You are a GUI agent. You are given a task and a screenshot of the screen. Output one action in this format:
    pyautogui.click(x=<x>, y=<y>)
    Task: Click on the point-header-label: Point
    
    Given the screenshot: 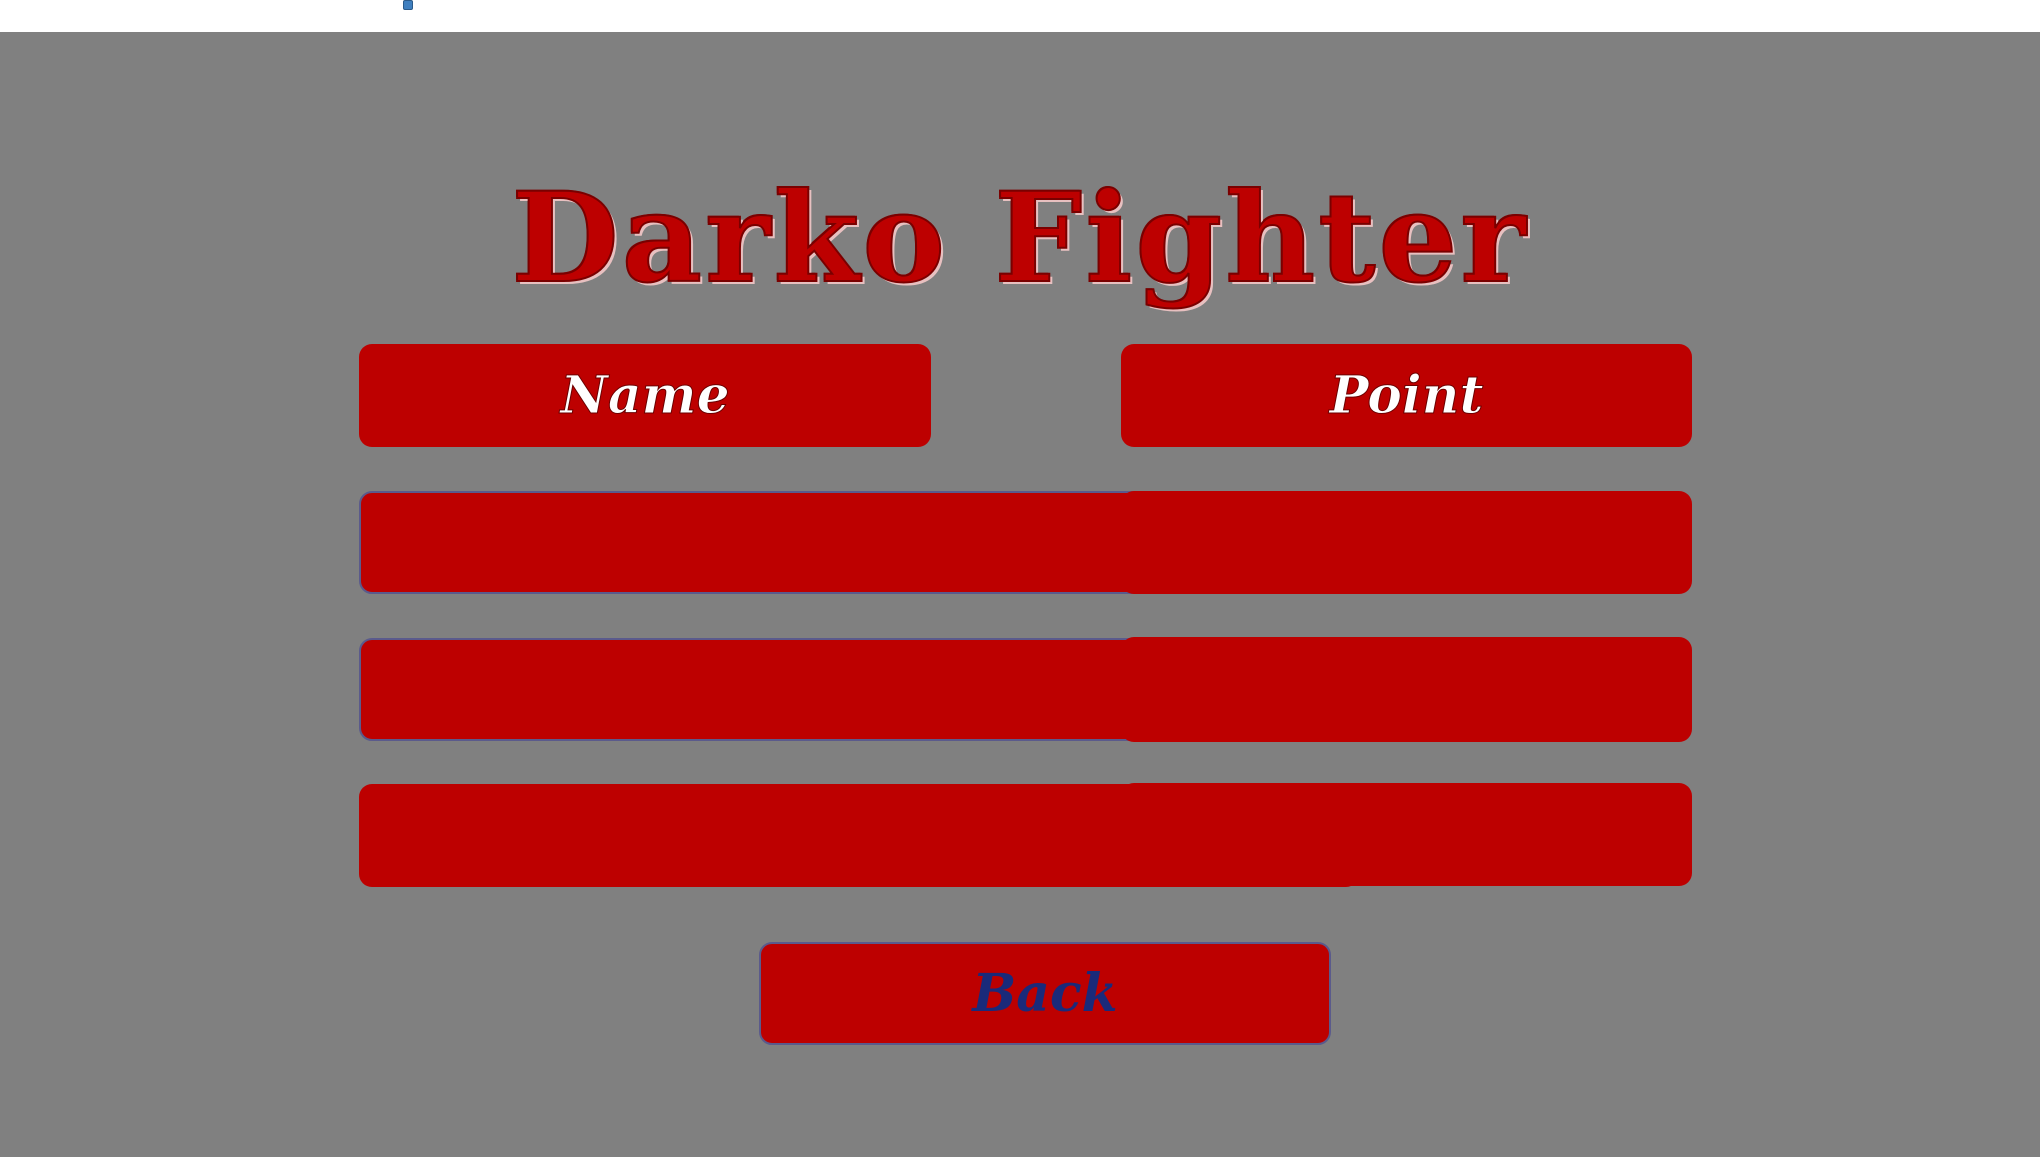 What is the action you would take?
    pyautogui.click(x=1406, y=396)
    